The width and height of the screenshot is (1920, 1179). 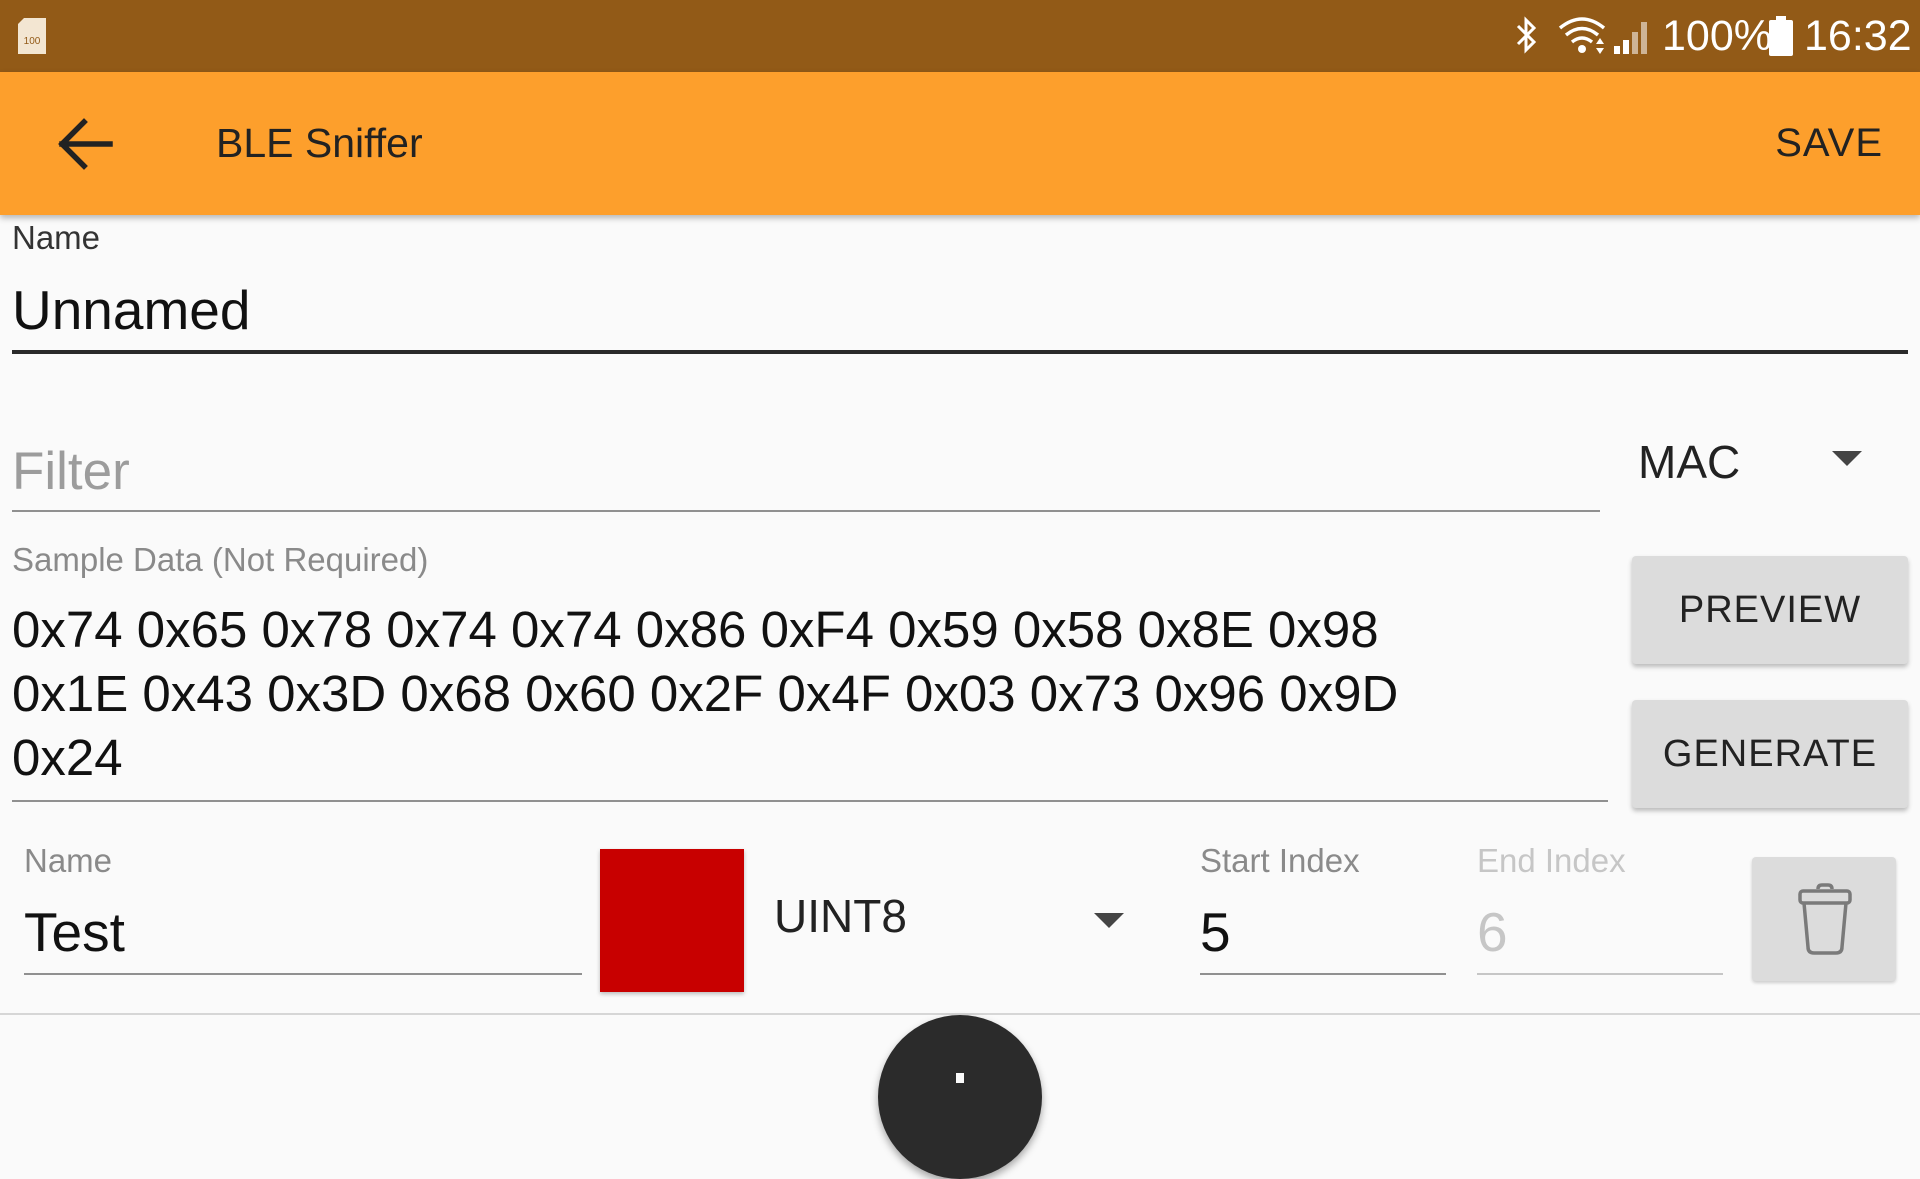 I want to click on svg-text: 100, so click(x=32, y=41).